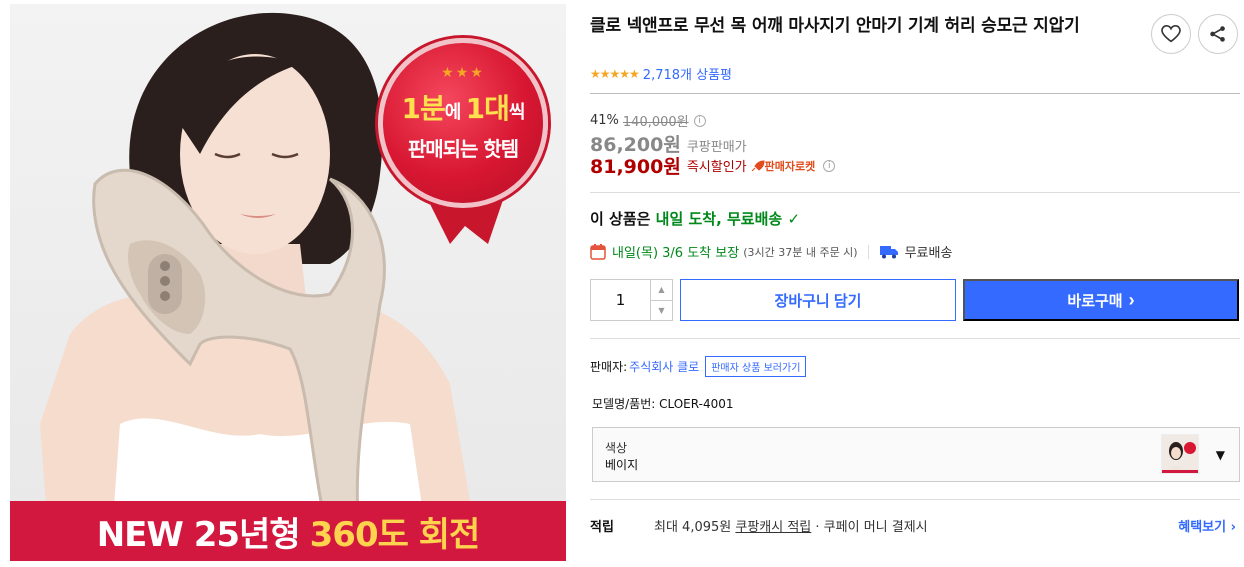 The width and height of the screenshot is (1244, 567). Describe the element at coordinates (818, 300) in the screenshot. I see `add-to-cart-button: 장바구니 담기` at that location.